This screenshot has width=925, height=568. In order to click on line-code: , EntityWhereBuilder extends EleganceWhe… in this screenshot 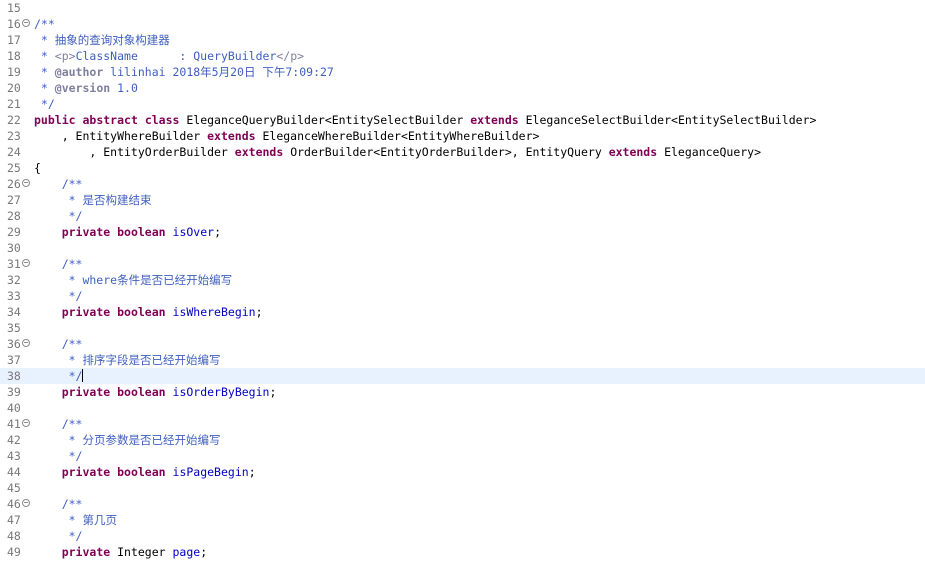, I will do `click(287, 136)`.